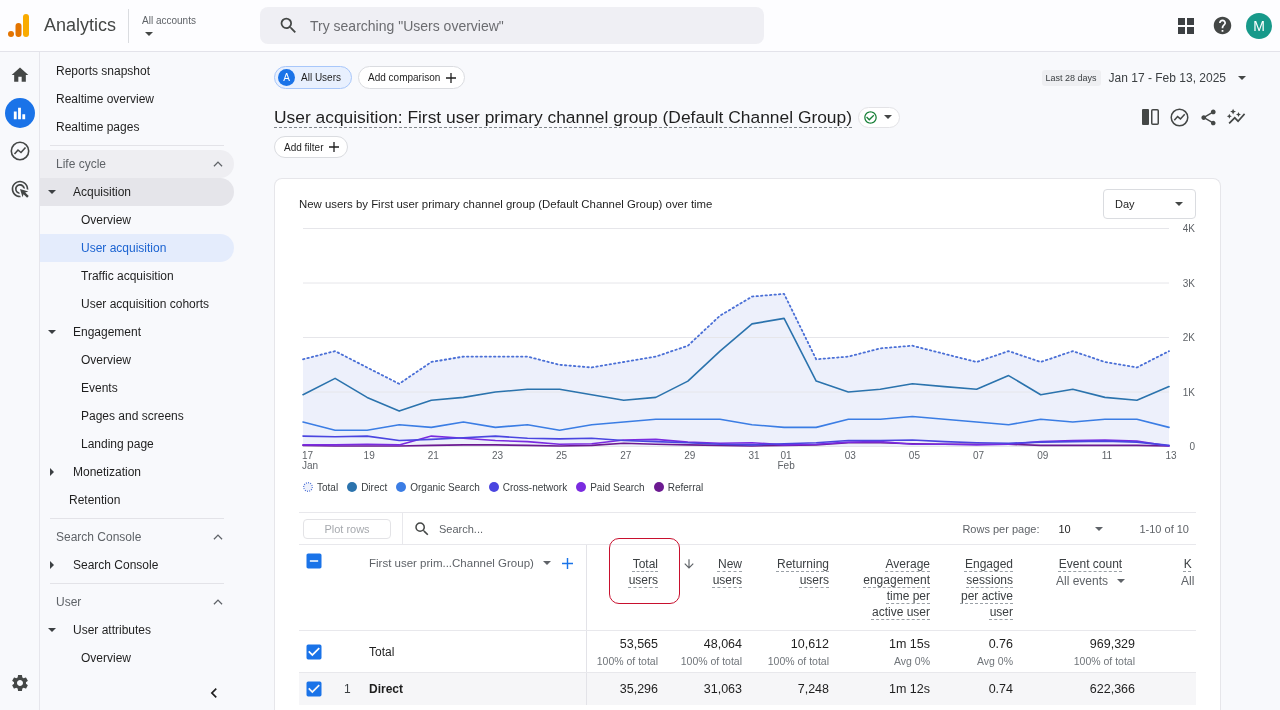  What do you see at coordinates (460, 563) in the screenshot?
I see `dimension-select: First user prim...Channel Group)` at bounding box center [460, 563].